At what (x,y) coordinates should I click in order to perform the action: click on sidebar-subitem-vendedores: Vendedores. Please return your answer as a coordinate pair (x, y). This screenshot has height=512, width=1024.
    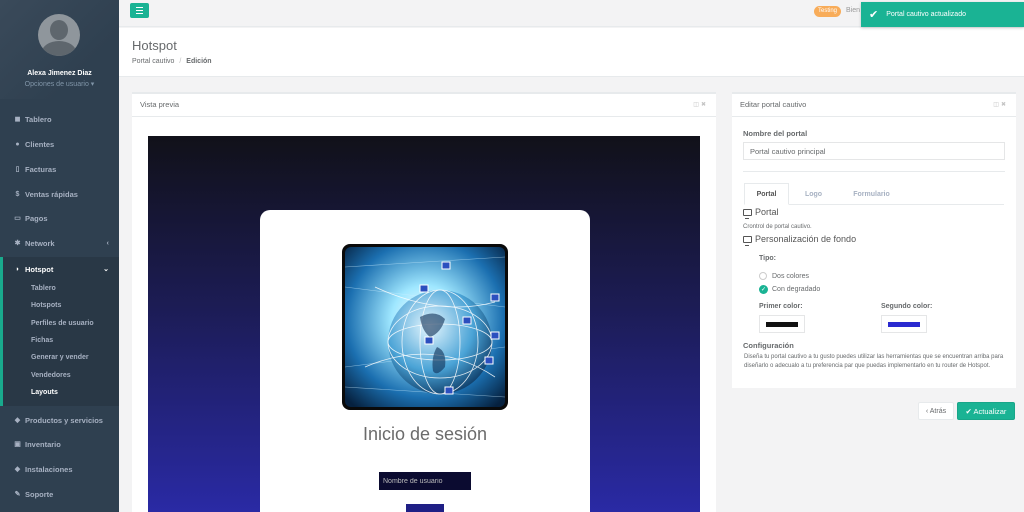
    Looking at the image, I should click on (51, 375).